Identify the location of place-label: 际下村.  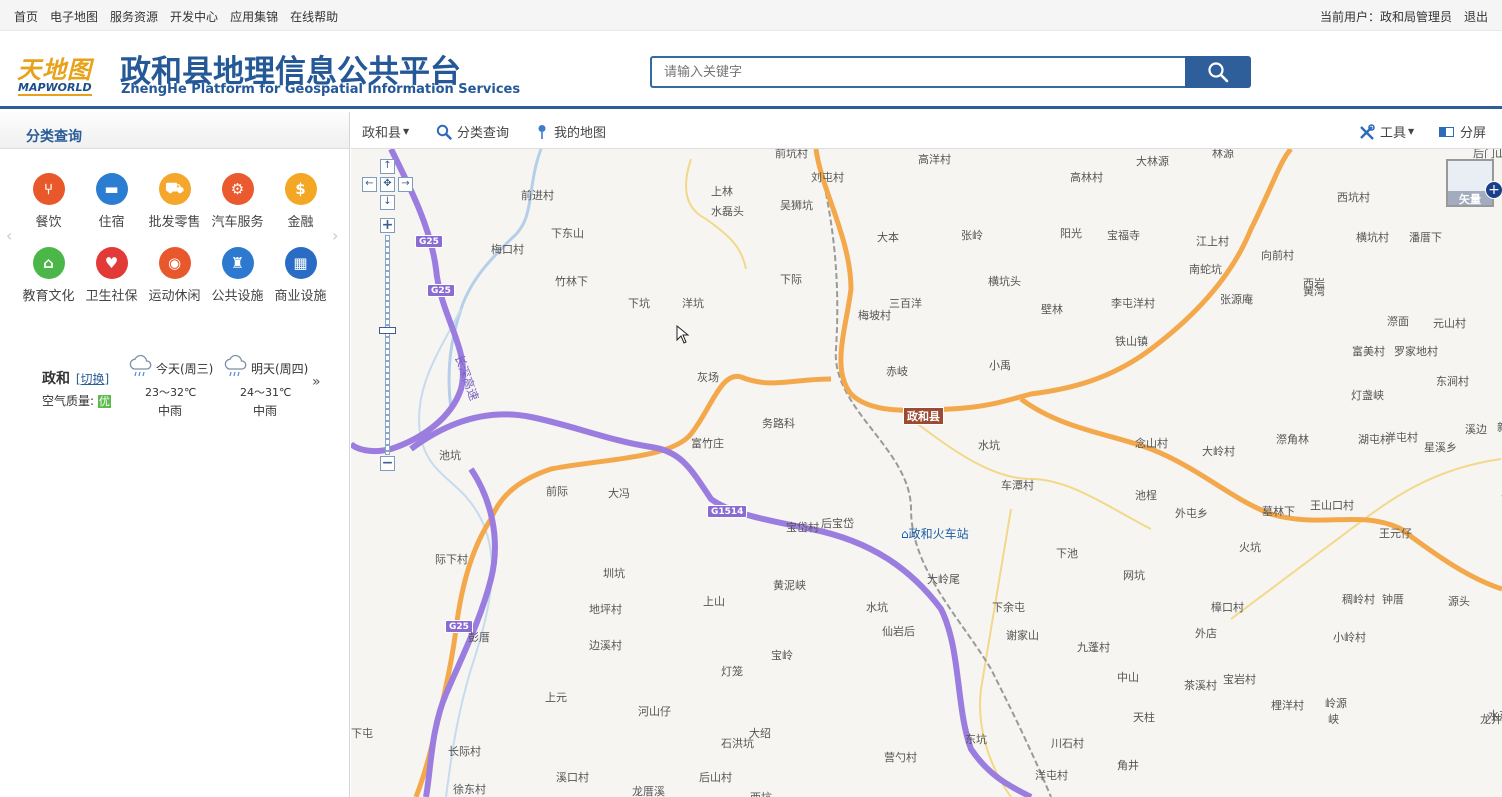
(451, 559).